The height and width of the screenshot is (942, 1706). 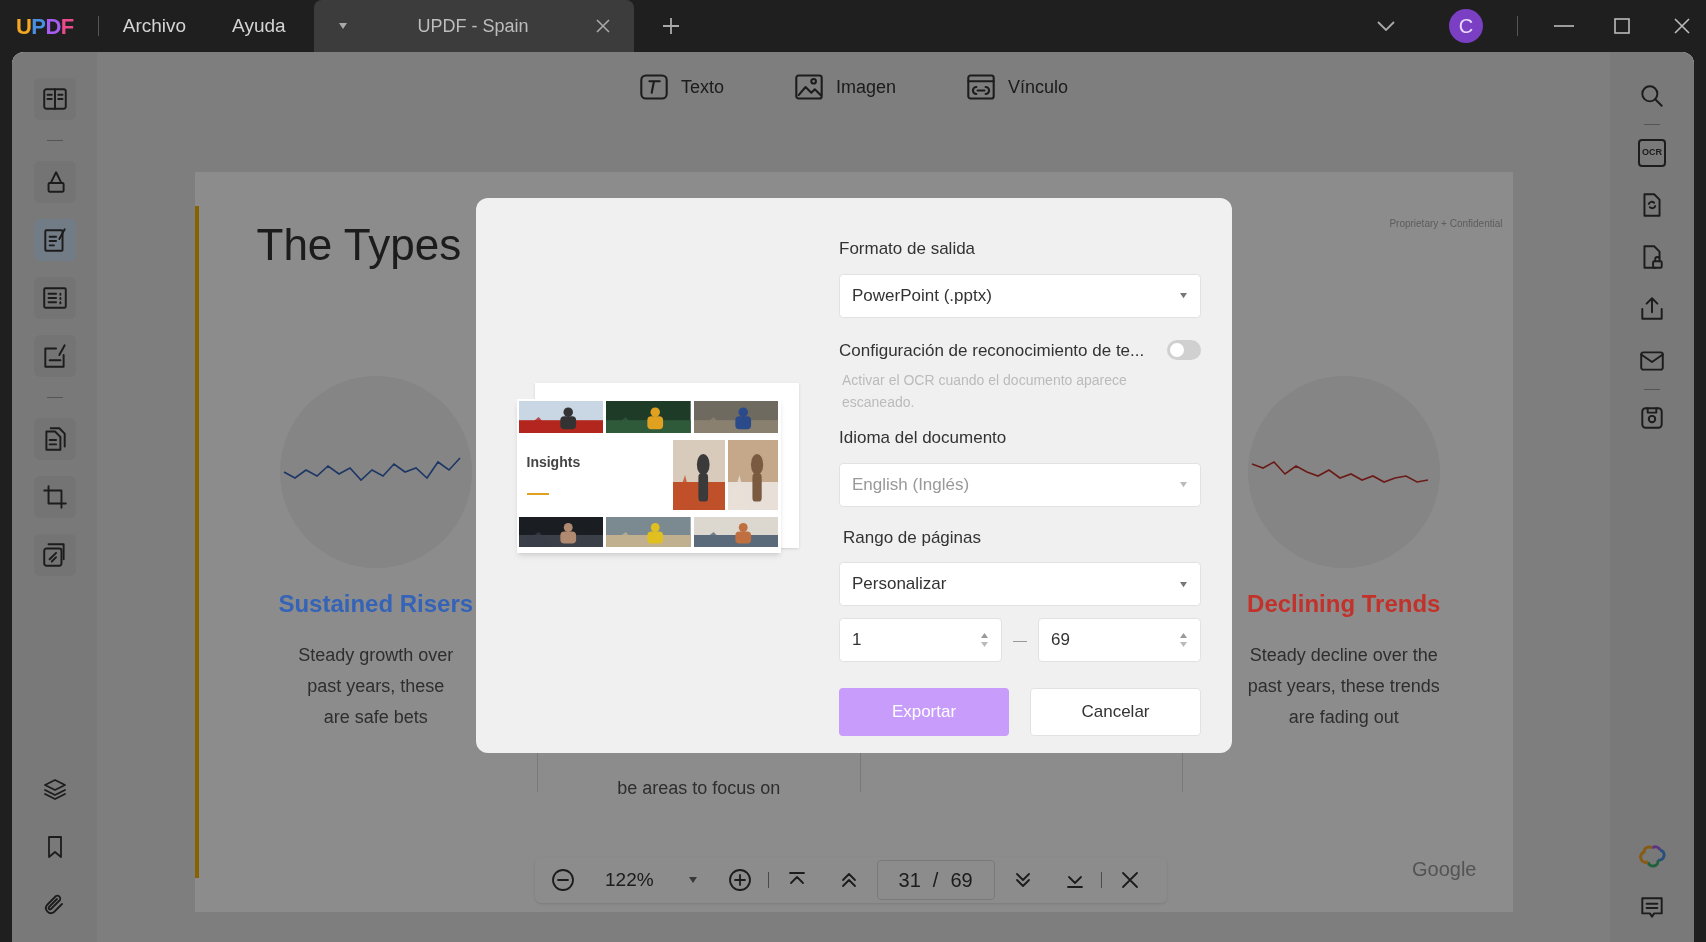 I want to click on zoom-out-icon, so click(x=563, y=880).